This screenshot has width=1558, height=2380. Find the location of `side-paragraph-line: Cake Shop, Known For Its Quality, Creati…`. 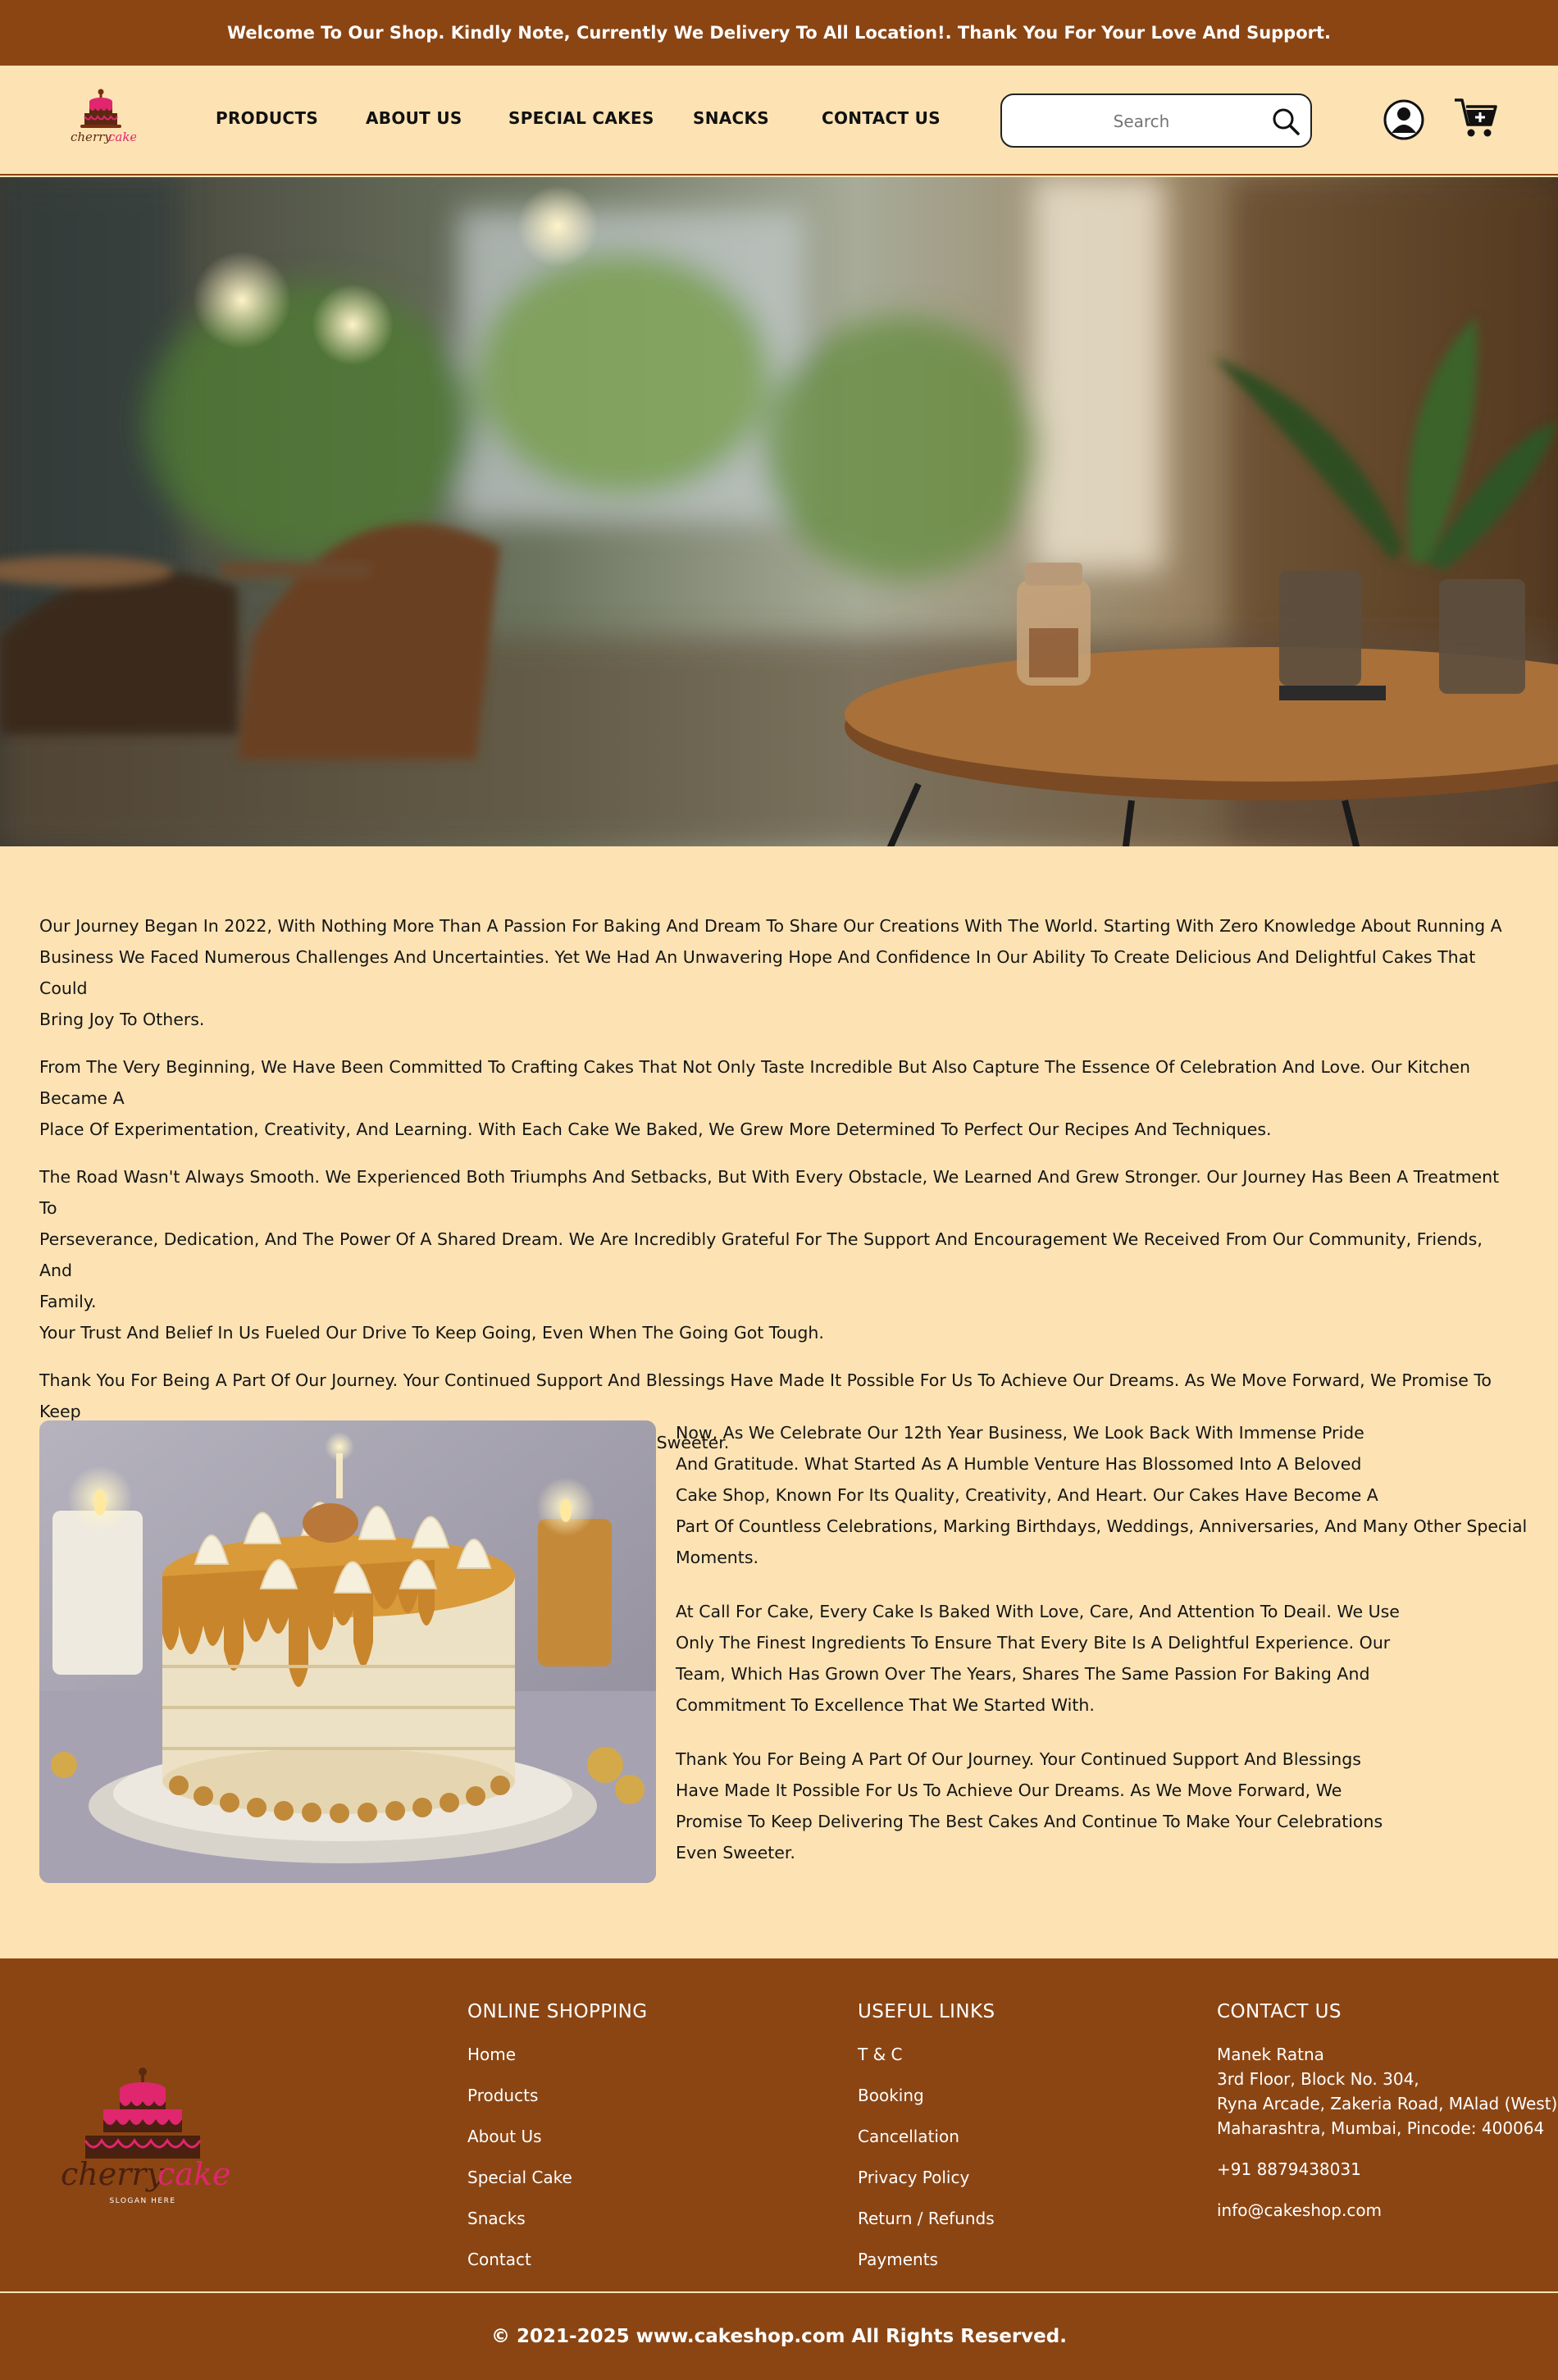

side-paragraph-line: Cake Shop, Known For Its Quality, Creati… is located at coordinates (1027, 1495).